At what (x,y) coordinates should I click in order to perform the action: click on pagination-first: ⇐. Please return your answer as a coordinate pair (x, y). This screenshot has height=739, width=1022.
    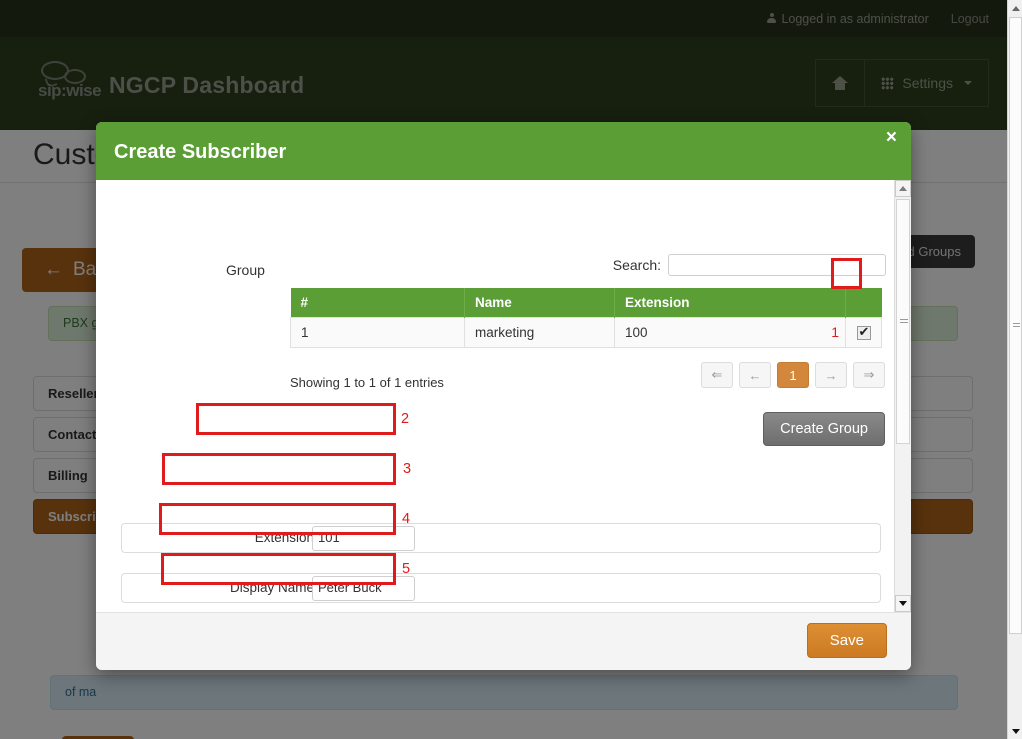
    Looking at the image, I should click on (717, 375).